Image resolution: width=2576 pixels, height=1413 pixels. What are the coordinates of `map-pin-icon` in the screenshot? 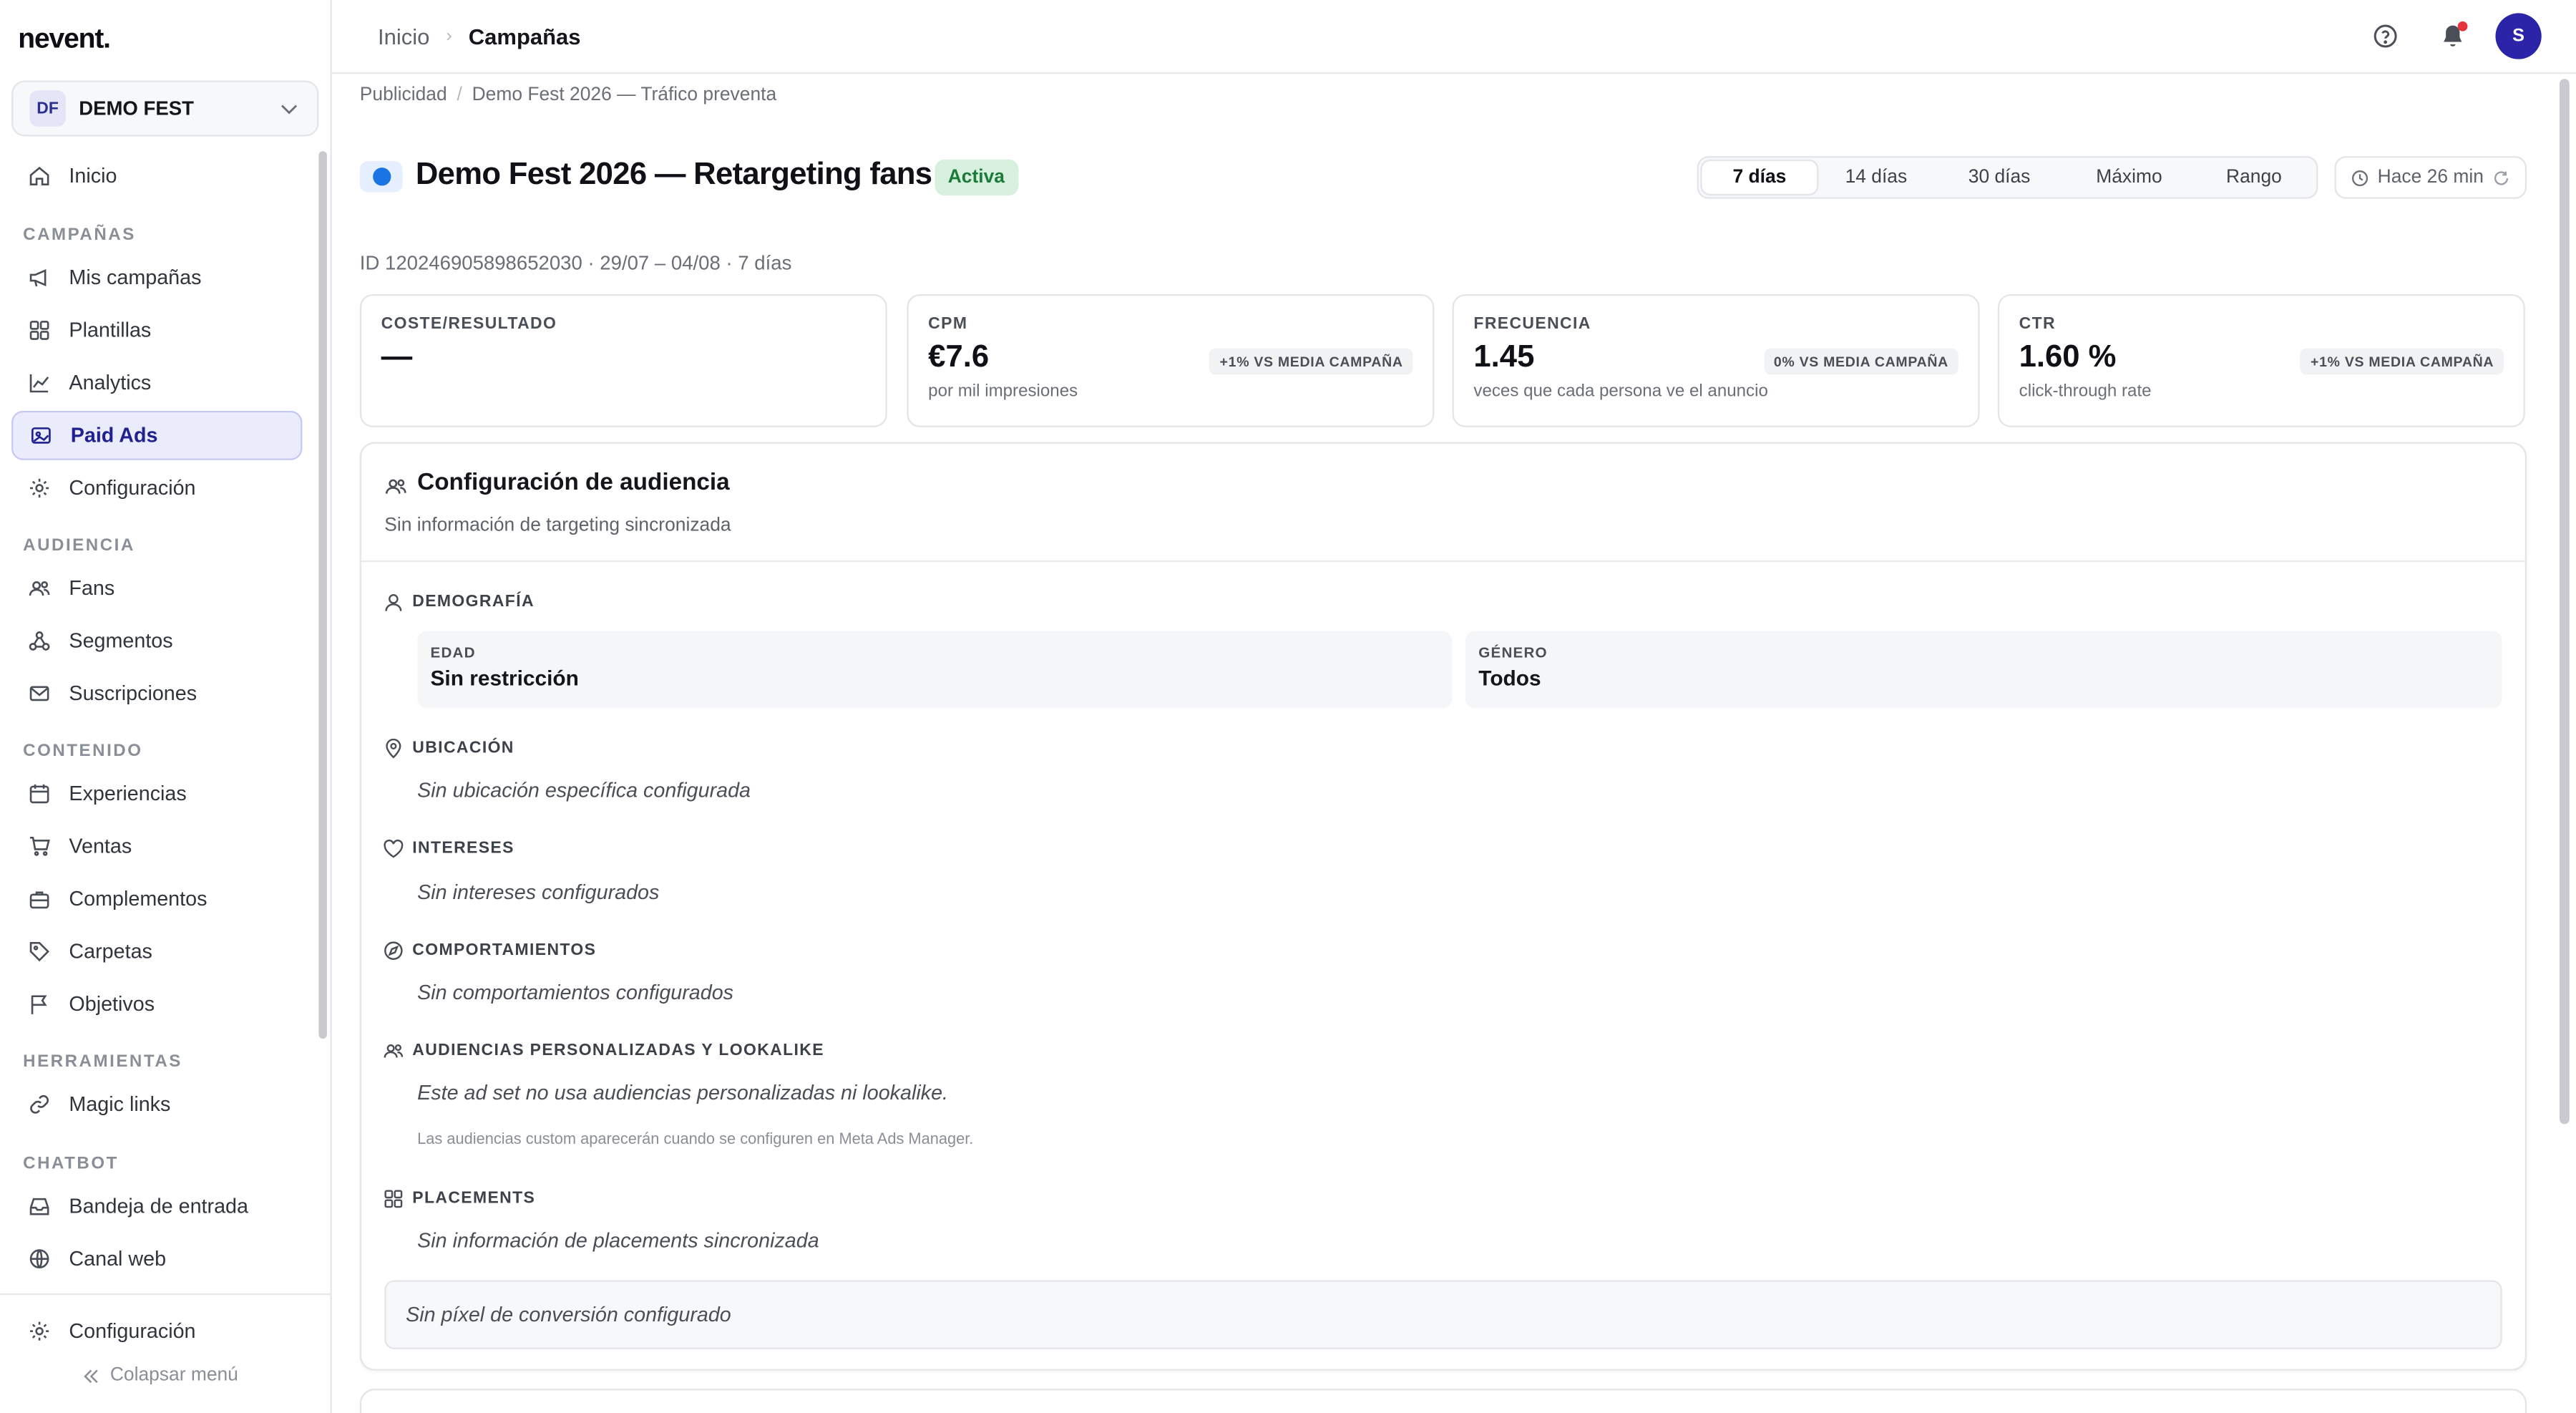 It's located at (393, 748).